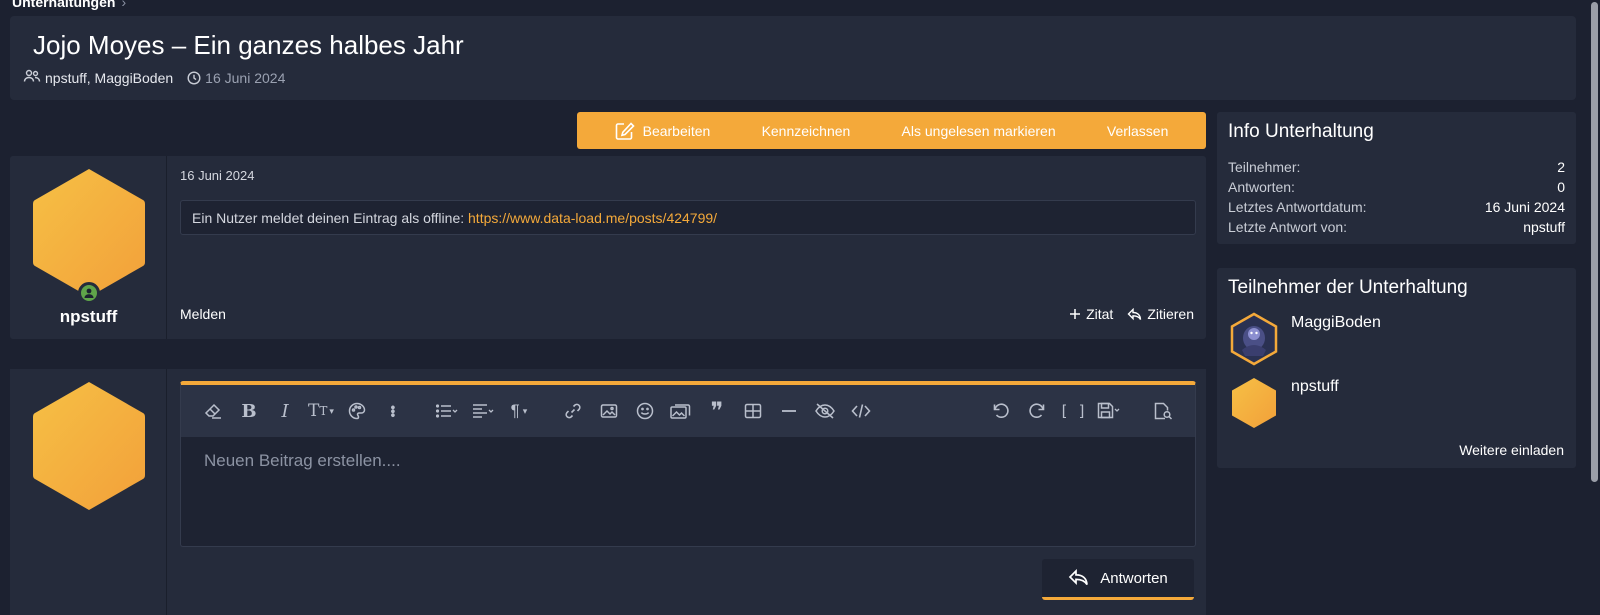 This screenshot has height=615, width=1600. Describe the element at coordinates (194, 77) in the screenshot. I see `clock-icon` at that location.